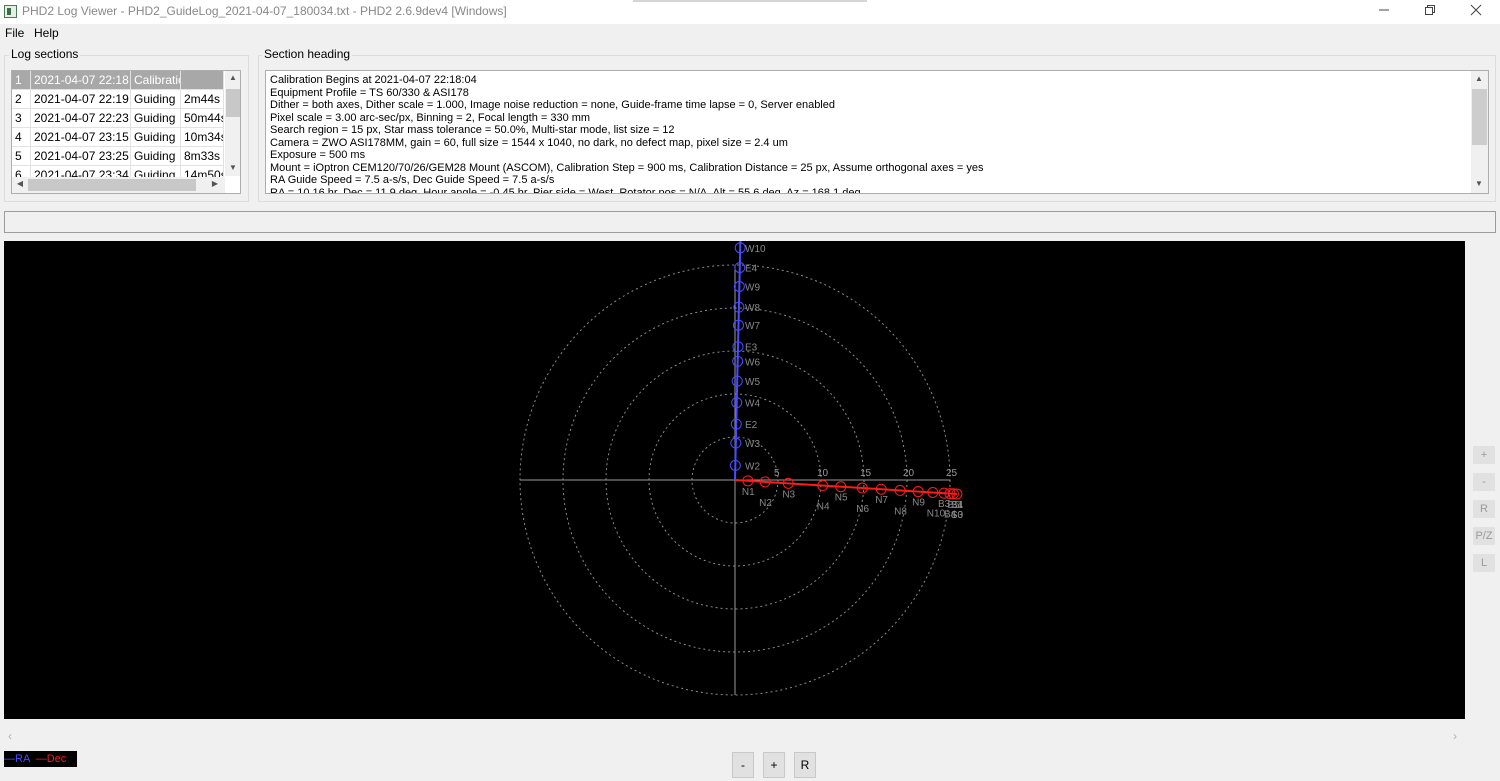  Describe the element at coordinates (841, 498) in the screenshot. I see `dec-point-label: N5` at that location.